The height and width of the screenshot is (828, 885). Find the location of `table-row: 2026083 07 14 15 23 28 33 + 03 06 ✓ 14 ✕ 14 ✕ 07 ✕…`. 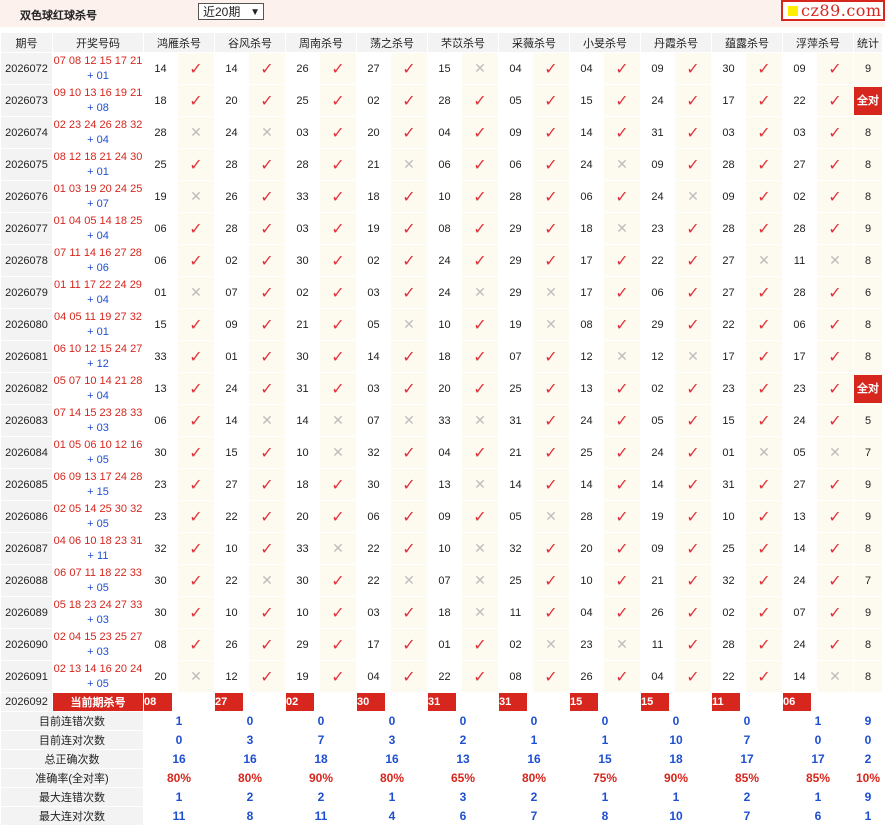

table-row: 2026083 07 14 15 23 28 33 + 03 06 ✓ 14 ✕ 14 ✕ 07 ✕… is located at coordinates (441, 420).